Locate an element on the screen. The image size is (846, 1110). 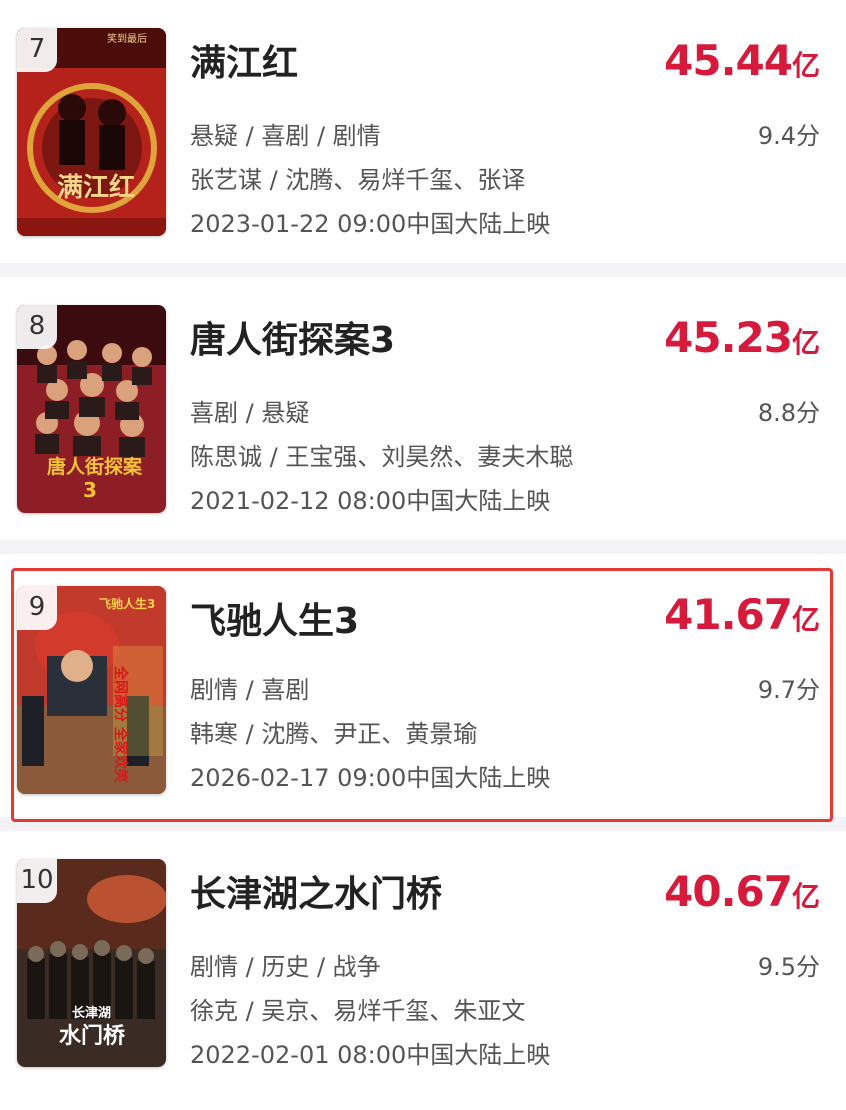
box-office: 40.67亿 is located at coordinates (742, 891).